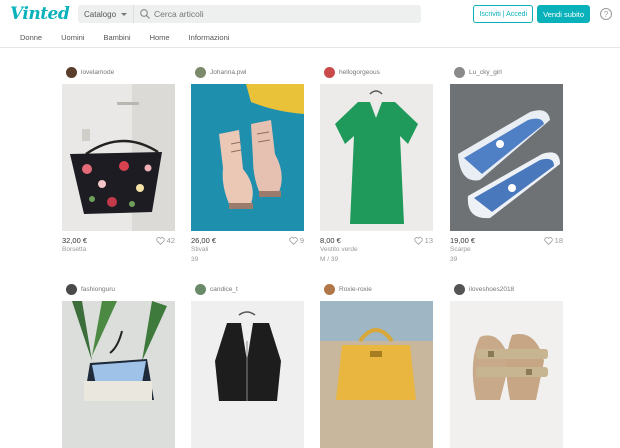 This screenshot has height=448, width=620. Describe the element at coordinates (428, 240) in the screenshot. I see `favorite-count: 13` at that location.